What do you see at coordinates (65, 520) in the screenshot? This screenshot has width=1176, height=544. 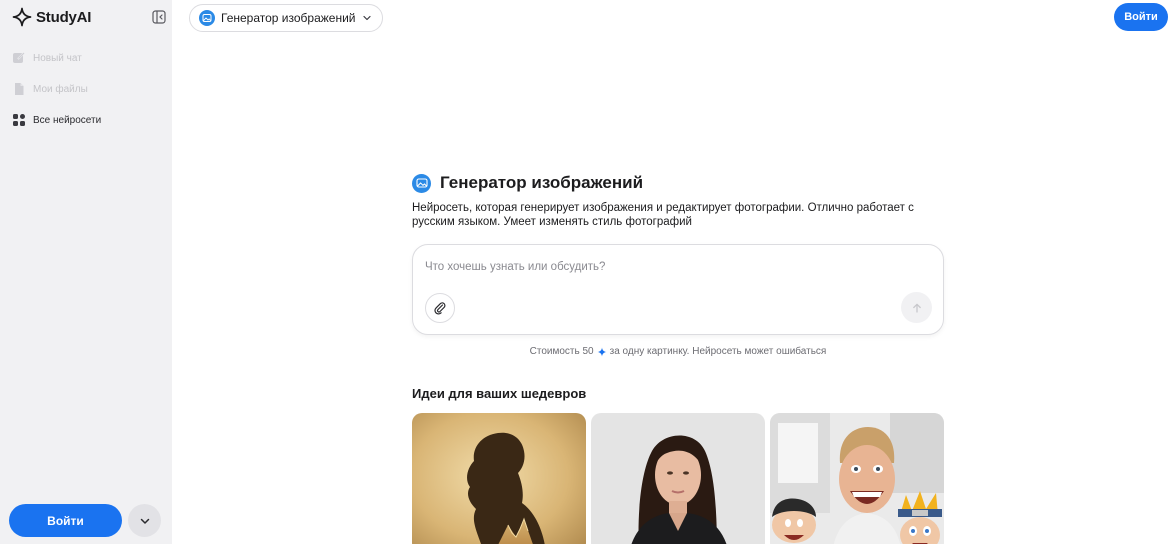 I see `sidebar-login-button: Войти` at bounding box center [65, 520].